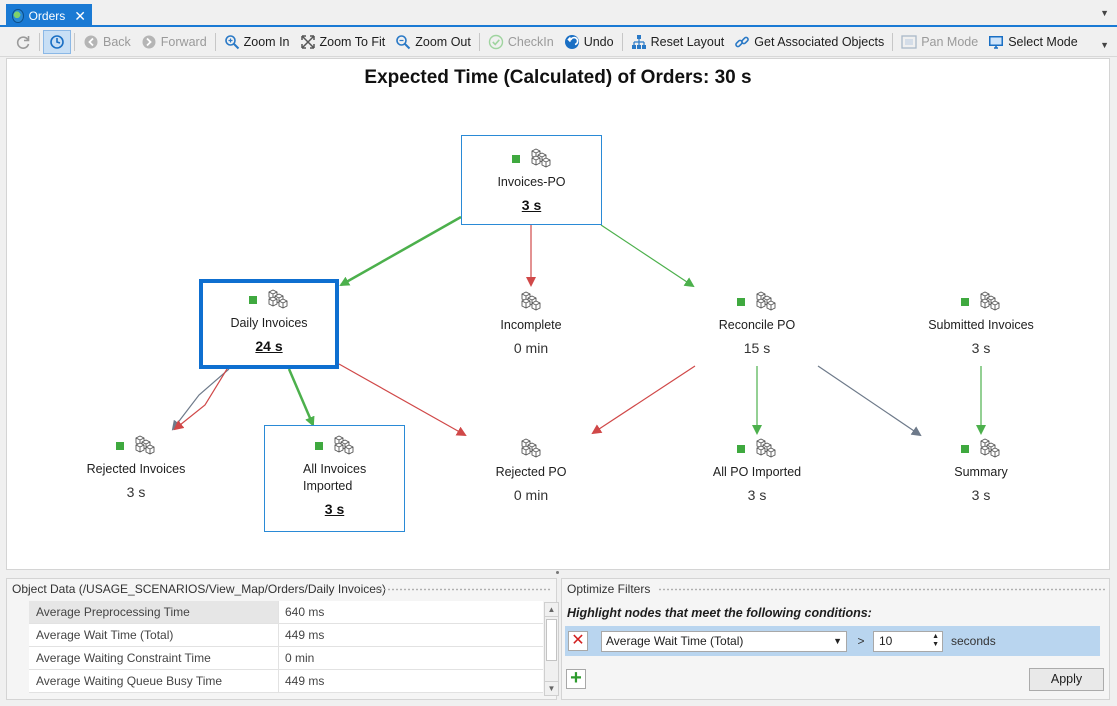 The image size is (1117, 706). What do you see at coordinates (950, 42) in the screenshot?
I see `pan-mode-label: Pan Mode` at bounding box center [950, 42].